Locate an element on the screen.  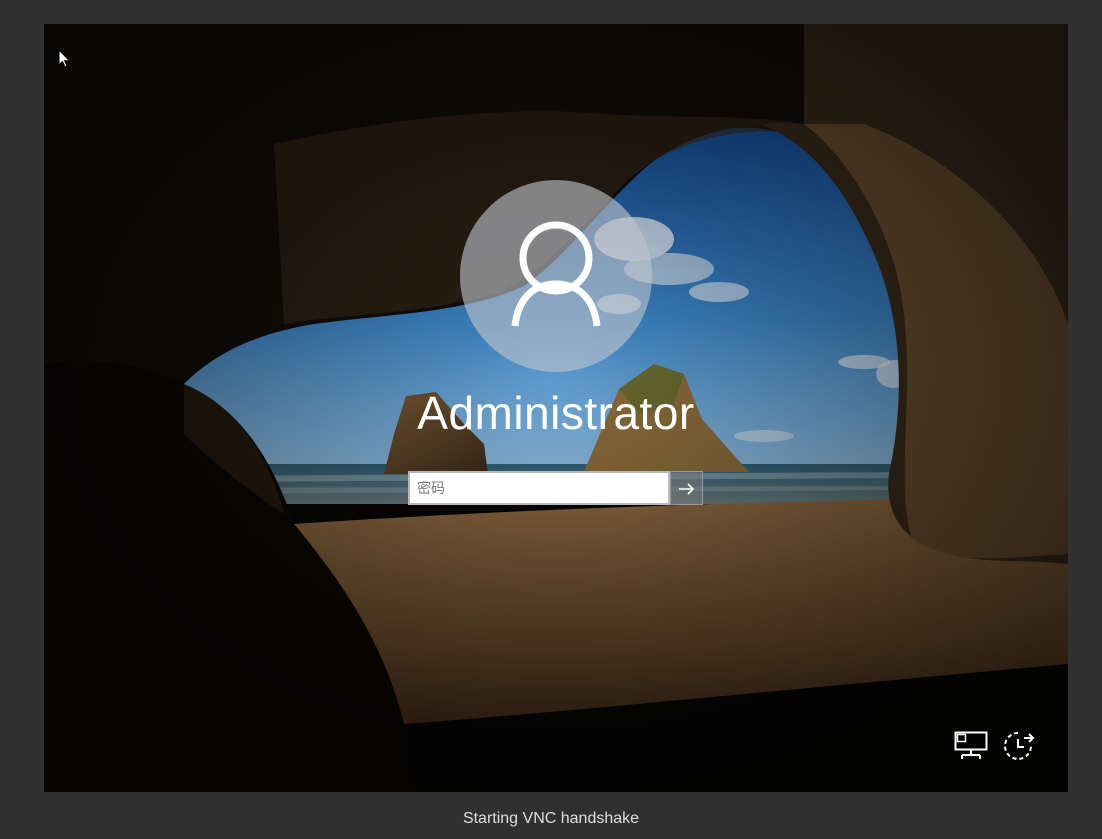
network-icon is located at coordinates (971, 745).